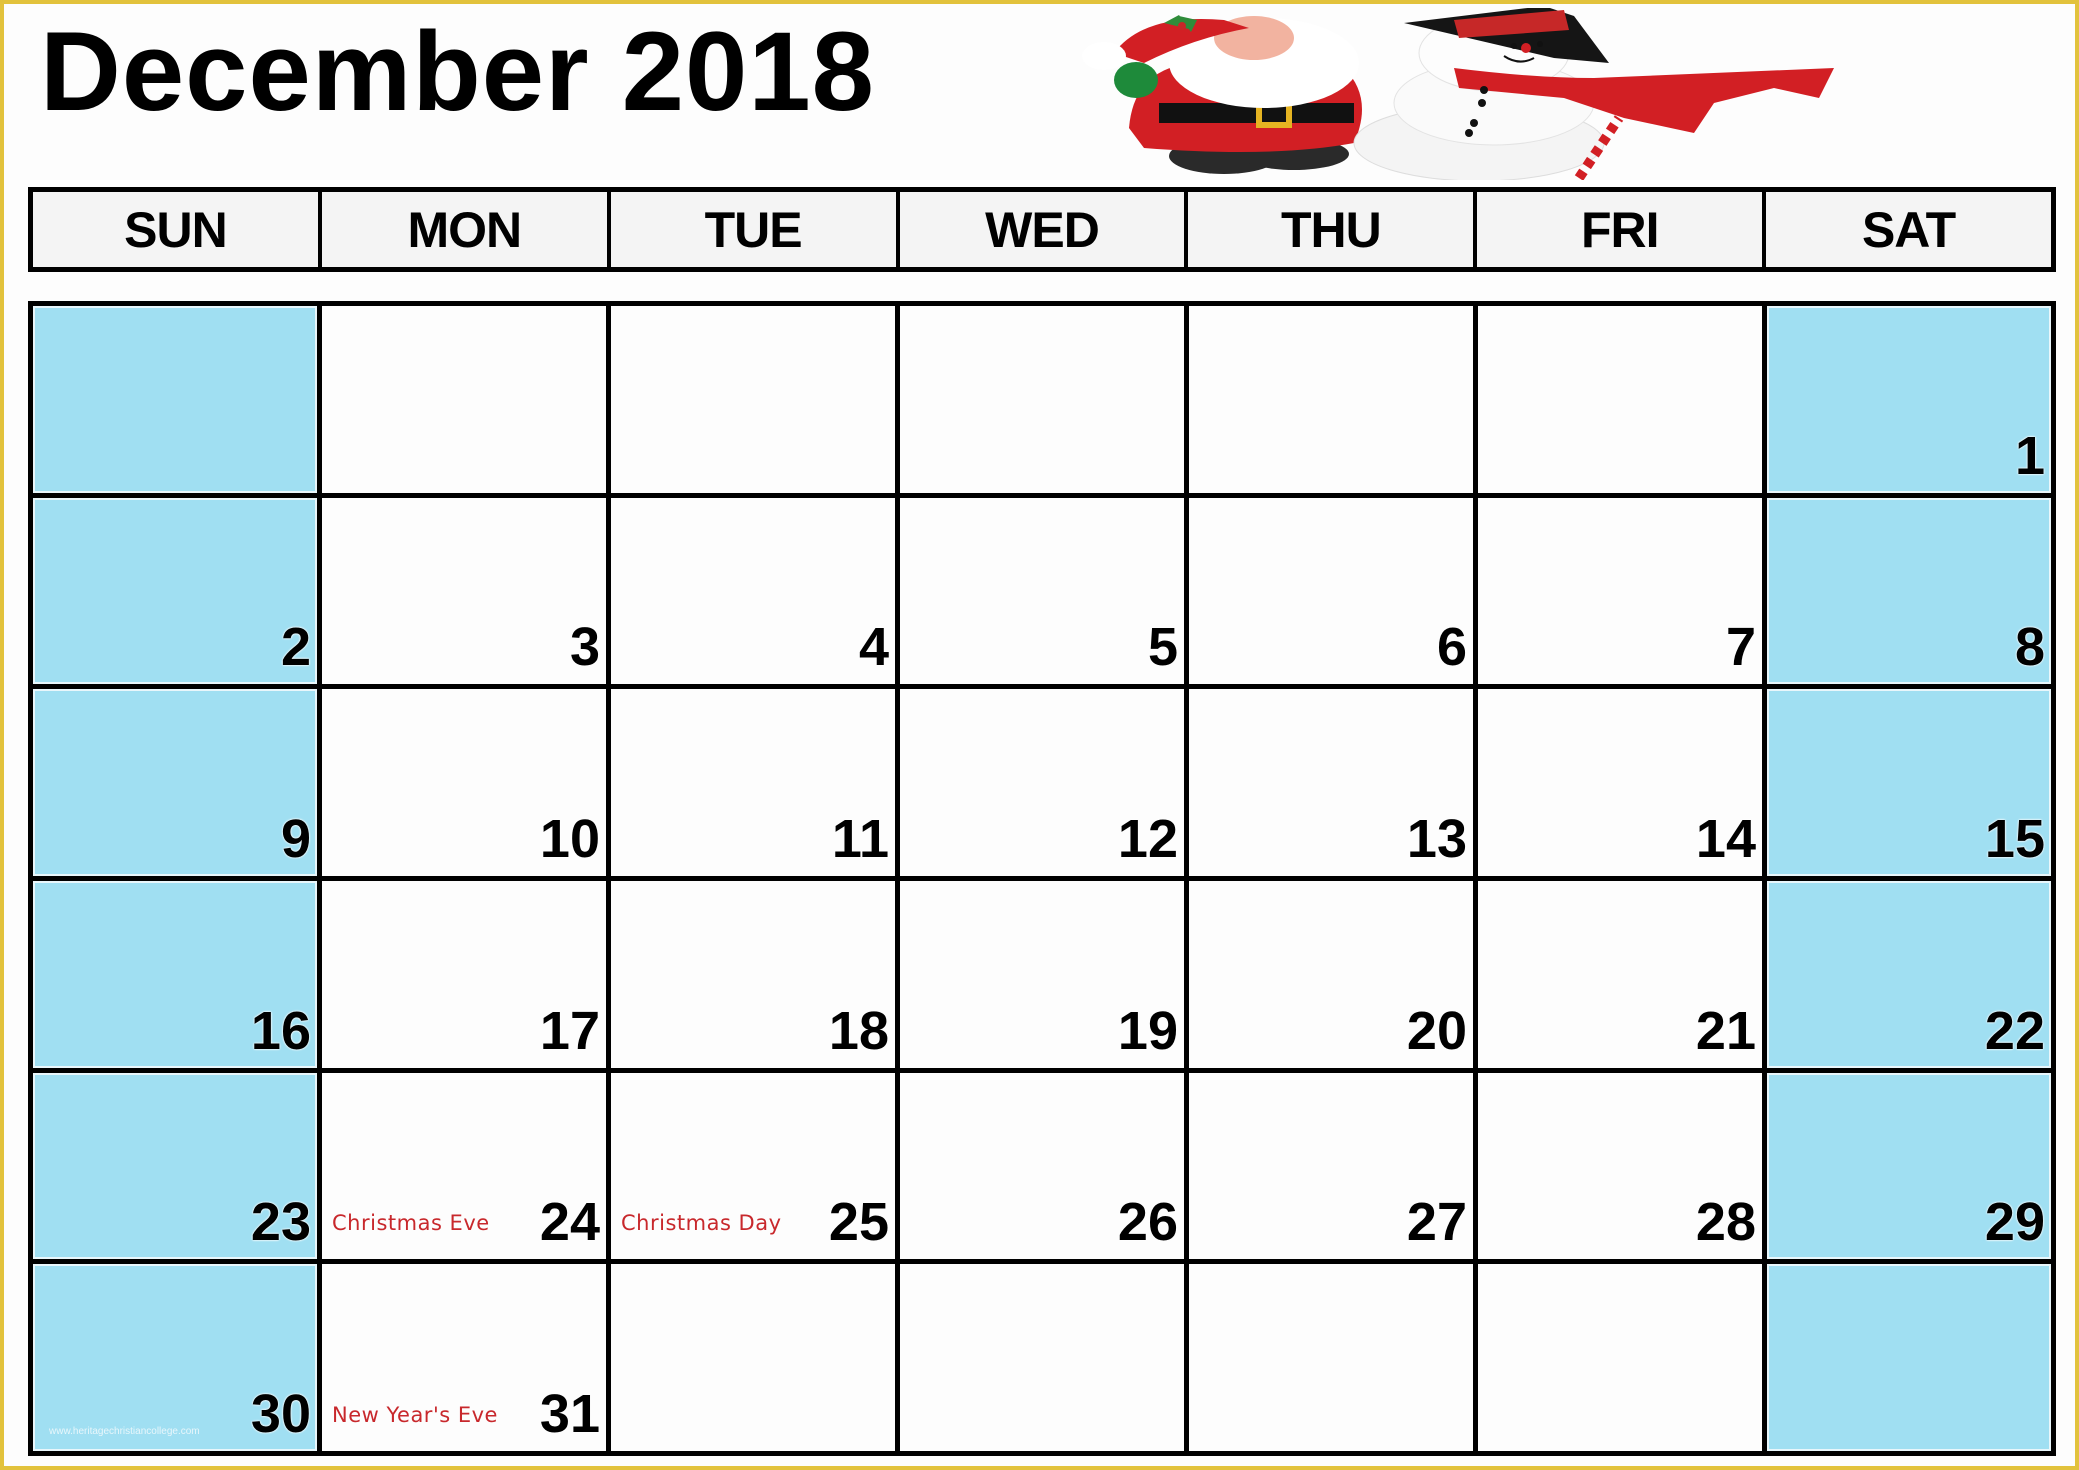 This screenshot has height=1470, width=2079. What do you see at coordinates (1909, 974) in the screenshot?
I see `day-cell: 22` at bounding box center [1909, 974].